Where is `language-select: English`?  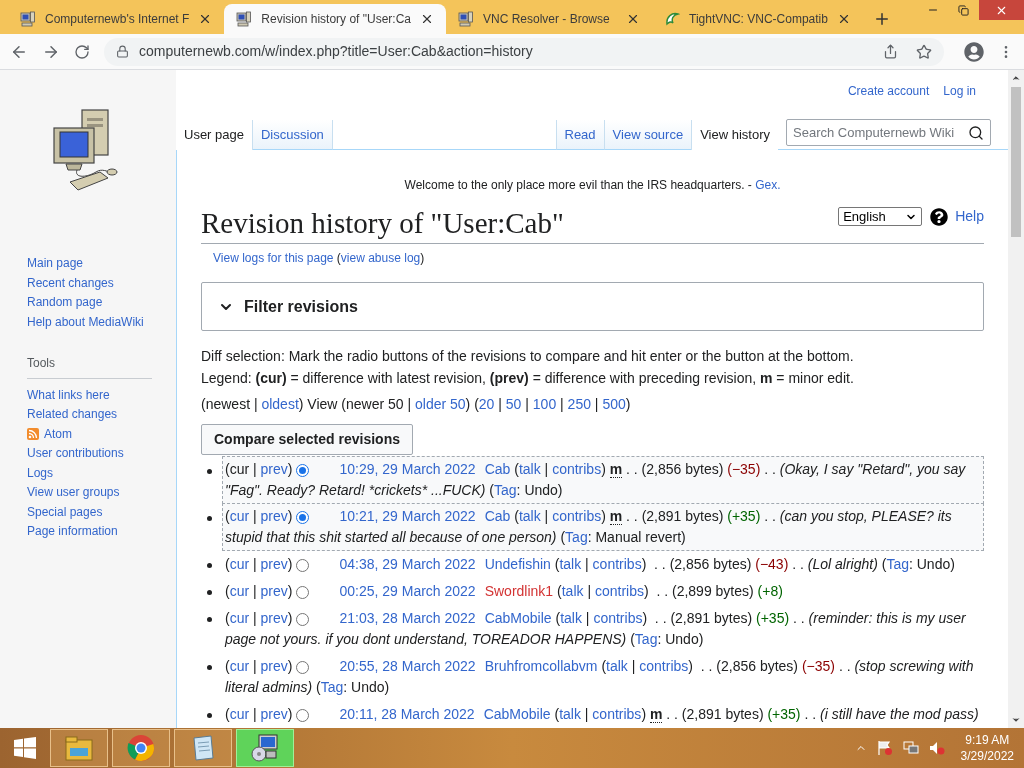 language-select: English is located at coordinates (880, 216).